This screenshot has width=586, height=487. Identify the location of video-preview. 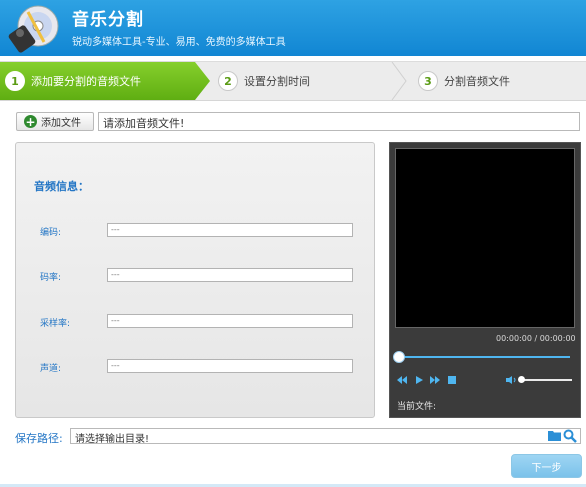
(485, 238).